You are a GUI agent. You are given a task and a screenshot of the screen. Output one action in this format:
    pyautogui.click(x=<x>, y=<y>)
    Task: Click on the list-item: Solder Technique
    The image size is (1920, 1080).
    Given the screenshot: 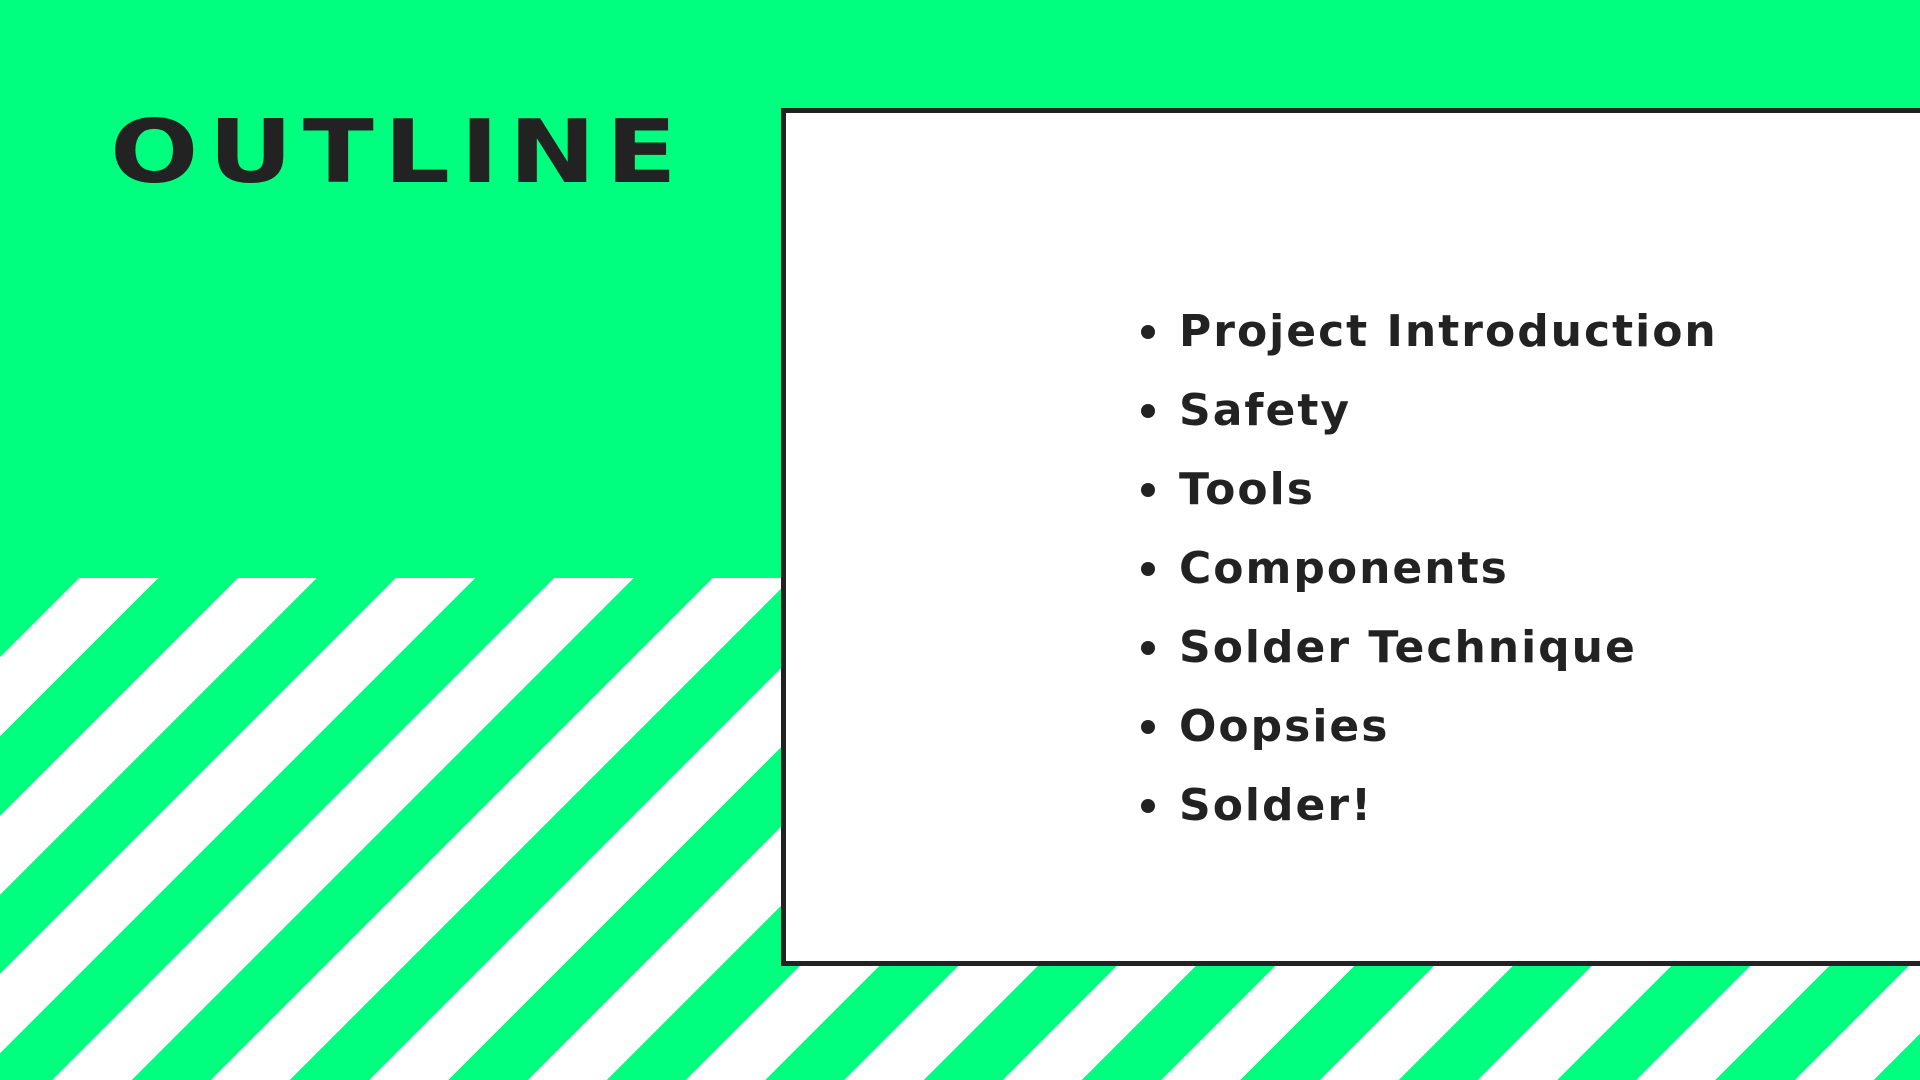 What is the action you would take?
    pyautogui.click(x=1429, y=647)
    